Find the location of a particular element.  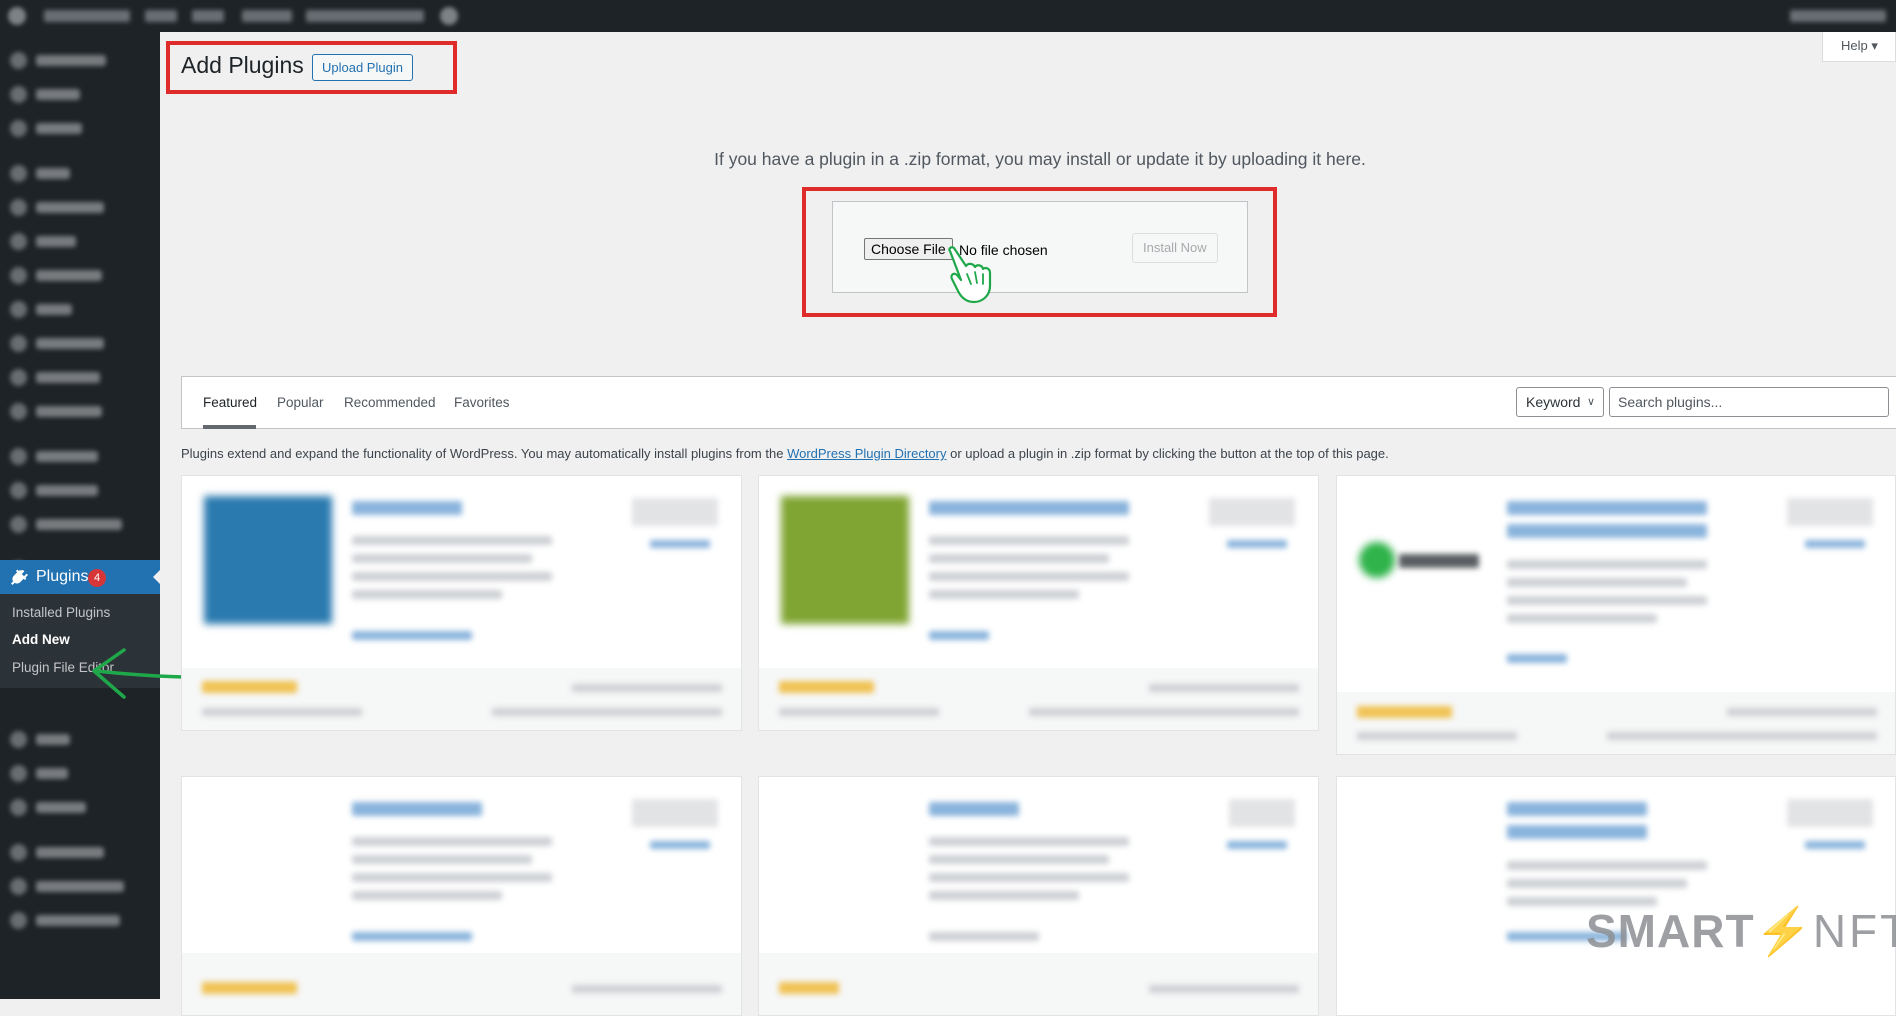

watermark-nft: NFT is located at coordinates (1854, 931).